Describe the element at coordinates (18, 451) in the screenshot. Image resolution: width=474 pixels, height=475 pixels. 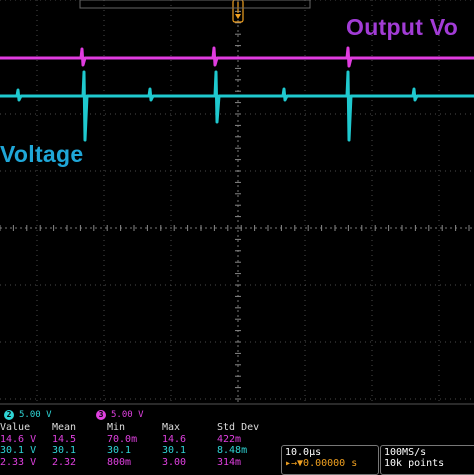
I see `measurement-cell: 30.1 V` at that location.